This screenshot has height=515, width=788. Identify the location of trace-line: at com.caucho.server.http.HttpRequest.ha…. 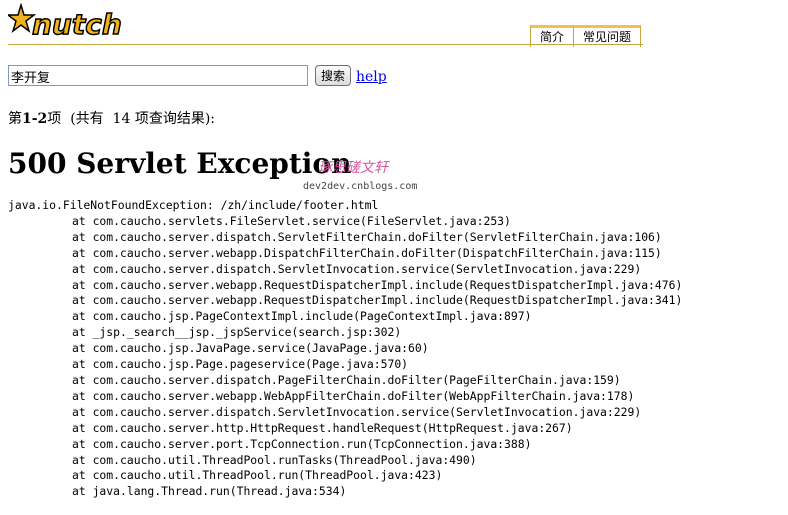
(322, 427).